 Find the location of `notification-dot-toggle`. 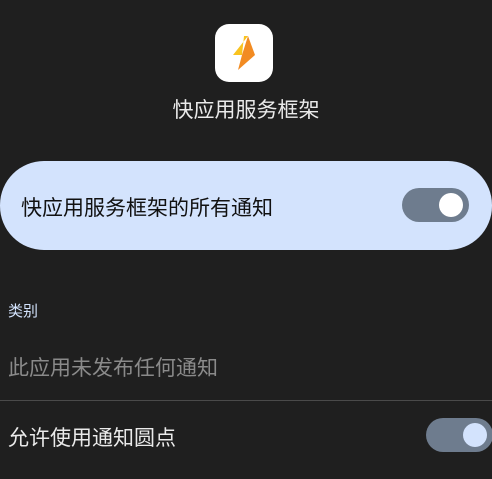

notification-dot-toggle is located at coordinates (459, 435).